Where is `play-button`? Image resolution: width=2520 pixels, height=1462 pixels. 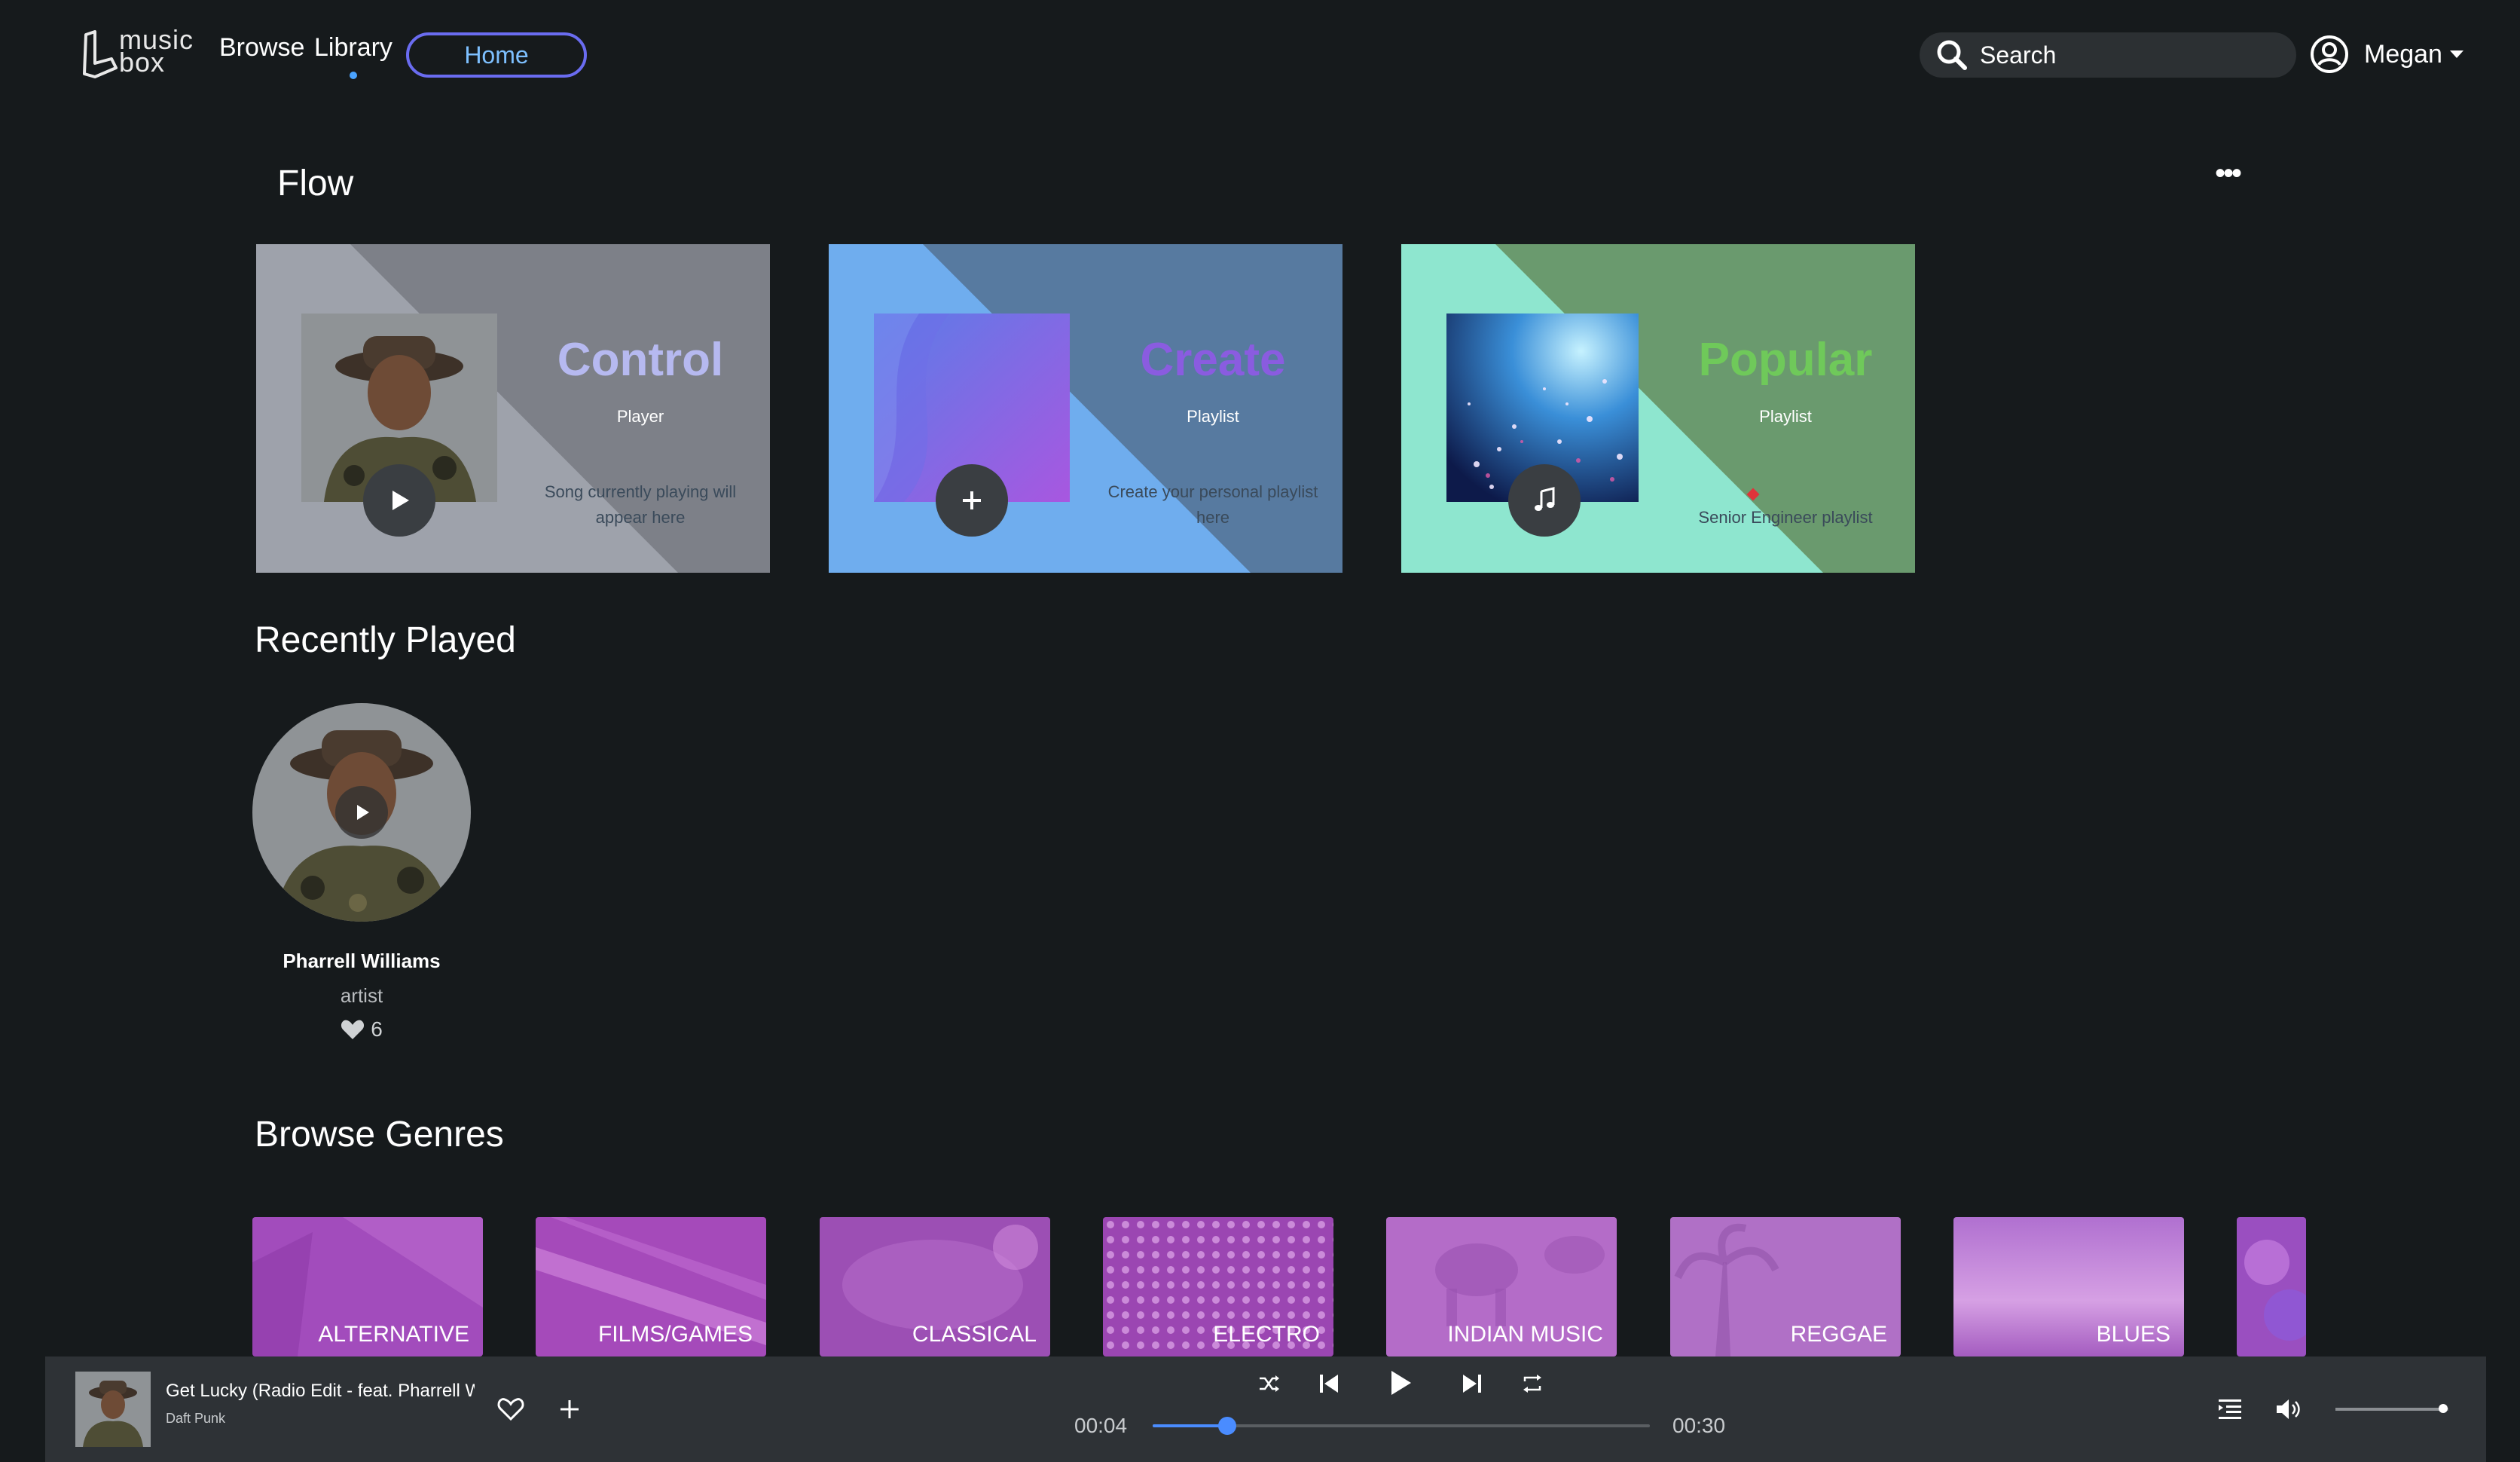
play-button is located at coordinates (399, 500).